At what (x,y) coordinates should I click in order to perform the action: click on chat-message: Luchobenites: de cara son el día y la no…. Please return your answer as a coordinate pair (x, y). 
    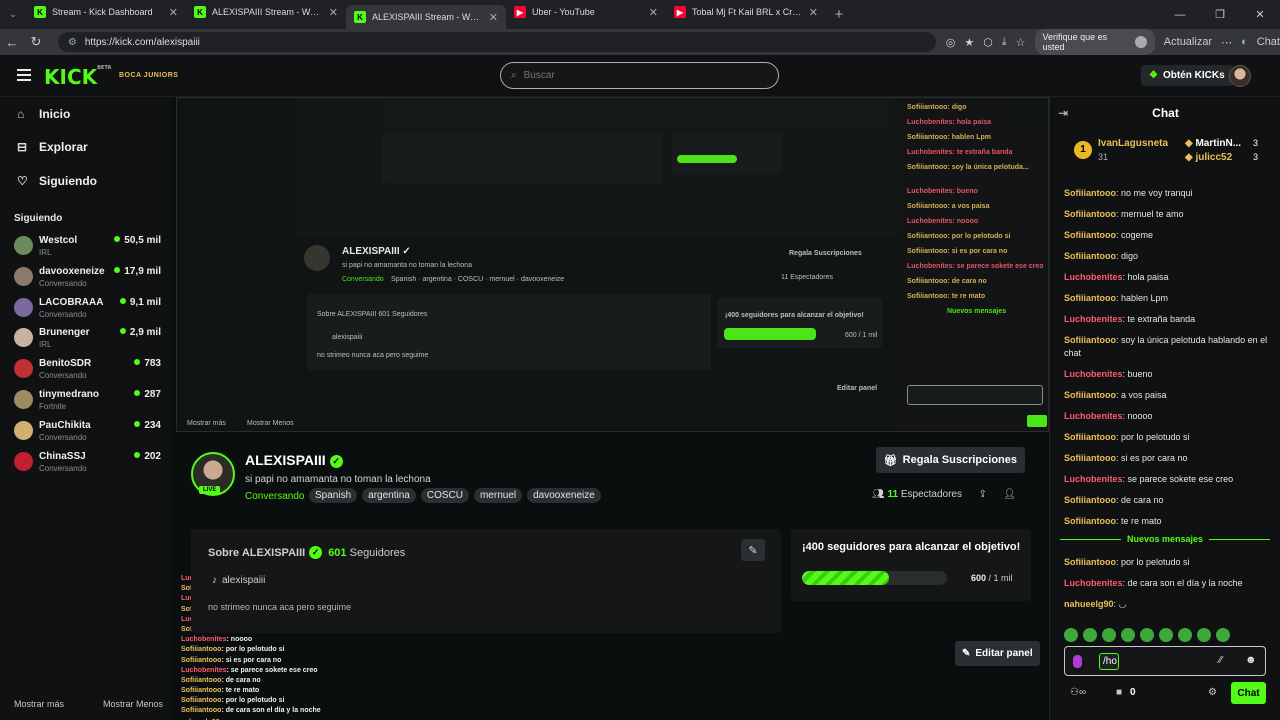
    Looking at the image, I should click on (1170, 583).